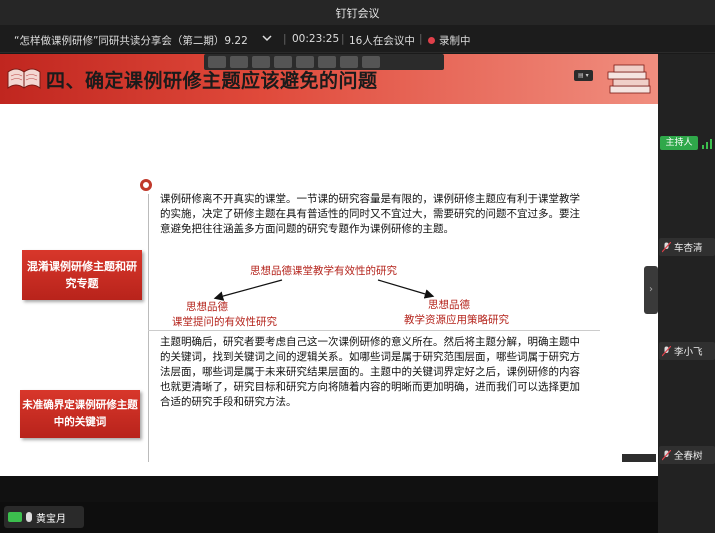  I want to click on diagram-topic: 思想品德课堂教学有效性的研究, so click(323, 271).